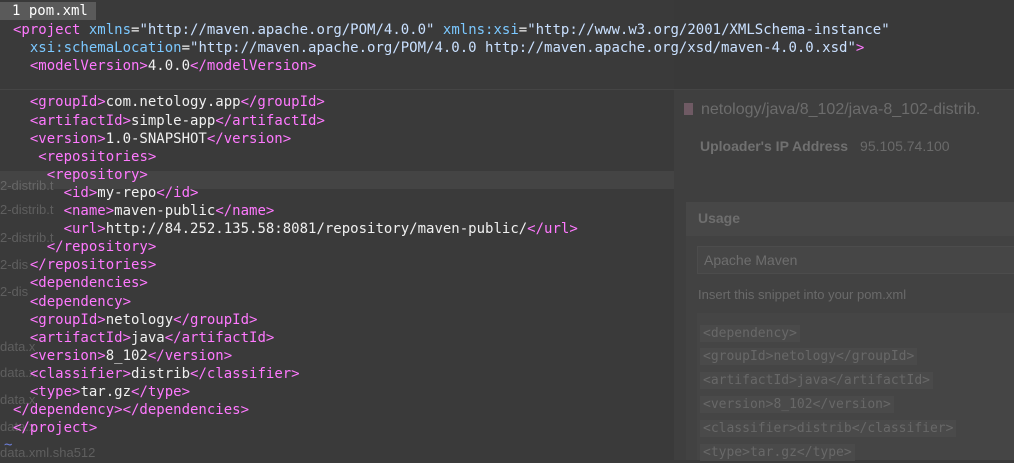 Image resolution: width=1014 pixels, height=463 pixels. What do you see at coordinates (552, 229) in the screenshot?
I see `code-token-tag: </url>` at bounding box center [552, 229].